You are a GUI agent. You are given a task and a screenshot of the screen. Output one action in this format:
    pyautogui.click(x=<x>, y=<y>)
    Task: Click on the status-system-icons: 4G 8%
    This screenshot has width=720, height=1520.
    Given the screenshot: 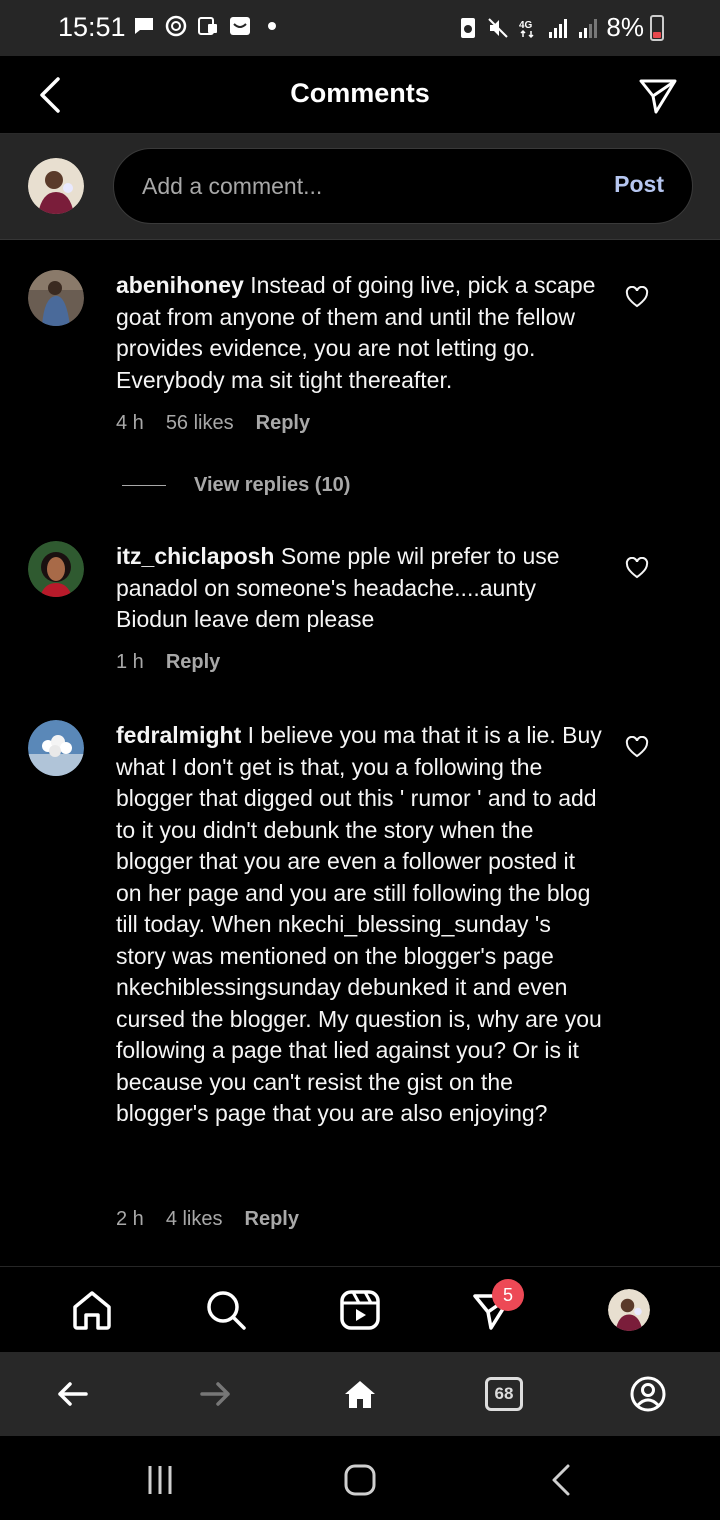 What is the action you would take?
    pyautogui.click(x=560, y=27)
    